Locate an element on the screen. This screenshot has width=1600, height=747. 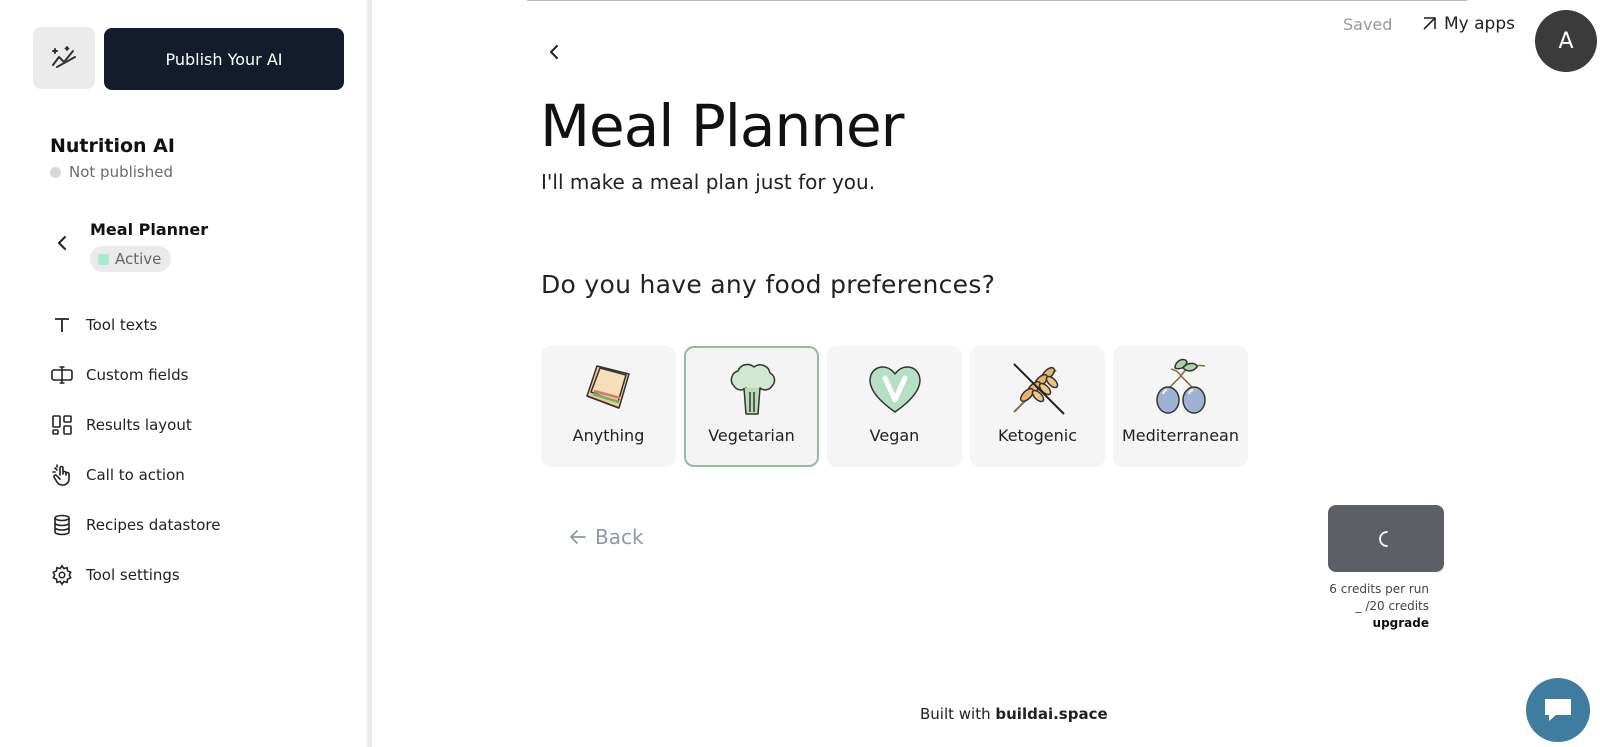
magic-wand-button is located at coordinates (64, 58).